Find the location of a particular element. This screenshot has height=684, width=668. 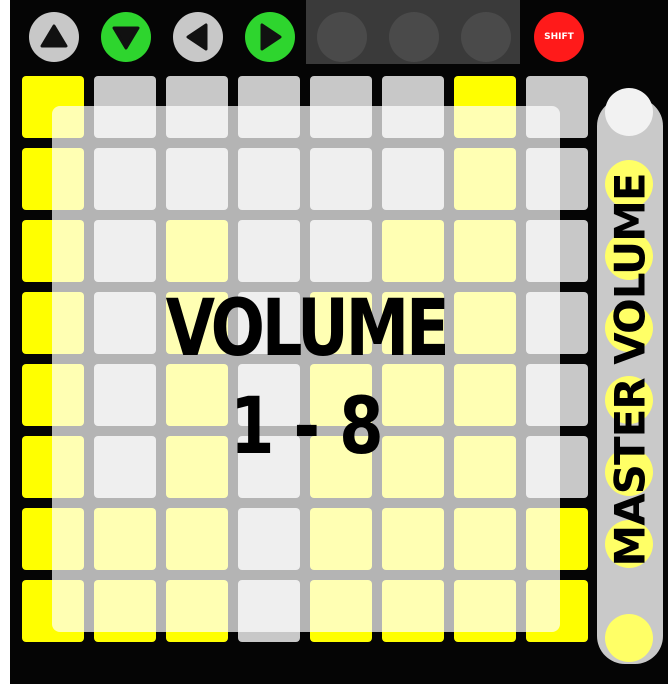

left-arrow-button is located at coordinates (198, 37).